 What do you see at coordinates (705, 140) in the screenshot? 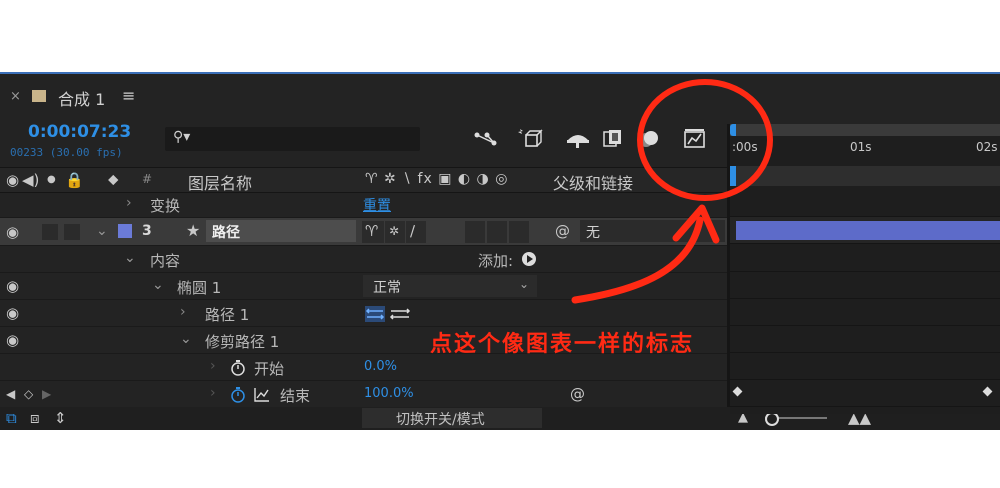
I see `annotation-circle` at bounding box center [705, 140].